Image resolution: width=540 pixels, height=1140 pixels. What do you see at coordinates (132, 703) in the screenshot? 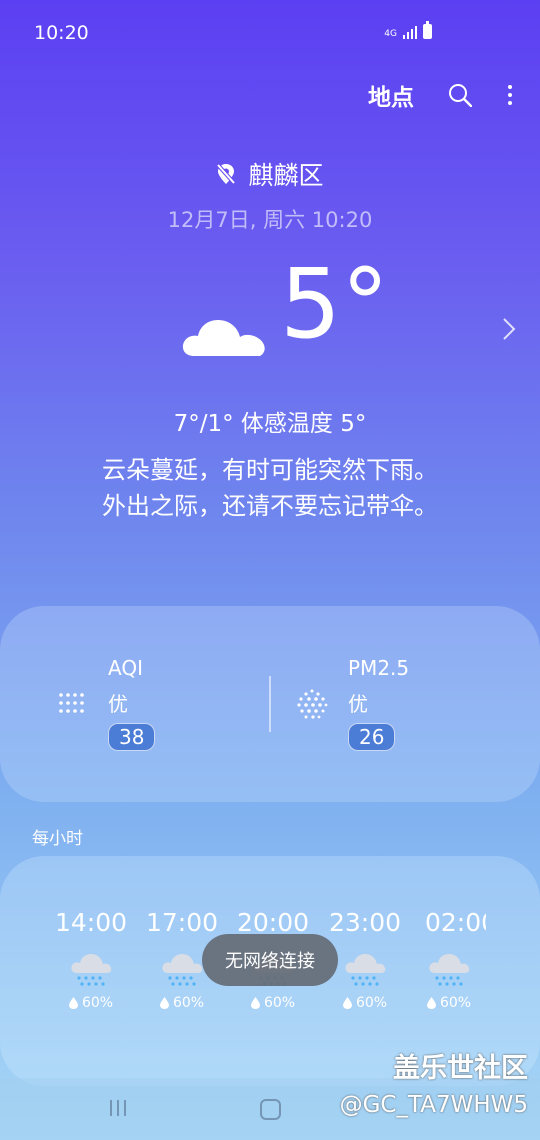
I see `aqi-item: AQI 优 38` at bounding box center [132, 703].